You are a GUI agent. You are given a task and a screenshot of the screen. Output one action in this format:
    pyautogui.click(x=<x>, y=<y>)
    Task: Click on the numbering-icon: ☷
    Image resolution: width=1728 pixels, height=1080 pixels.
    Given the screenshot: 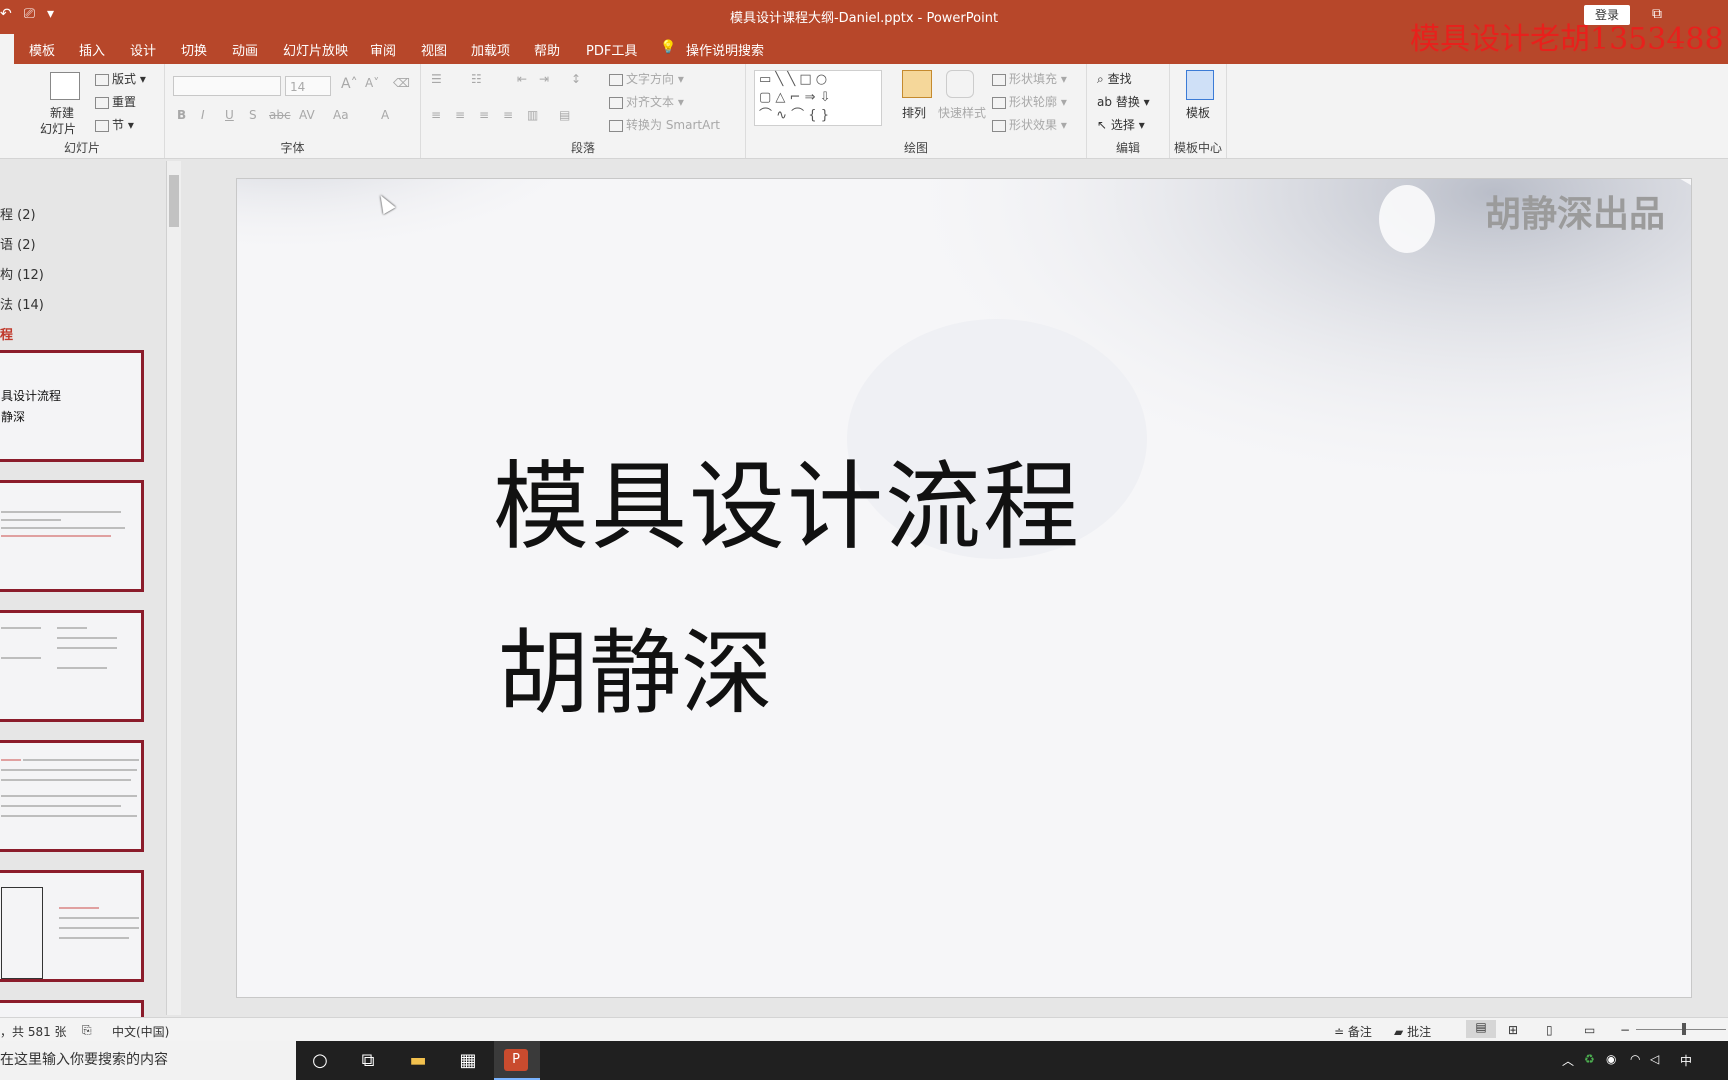 What is the action you would take?
    pyautogui.click(x=476, y=79)
    